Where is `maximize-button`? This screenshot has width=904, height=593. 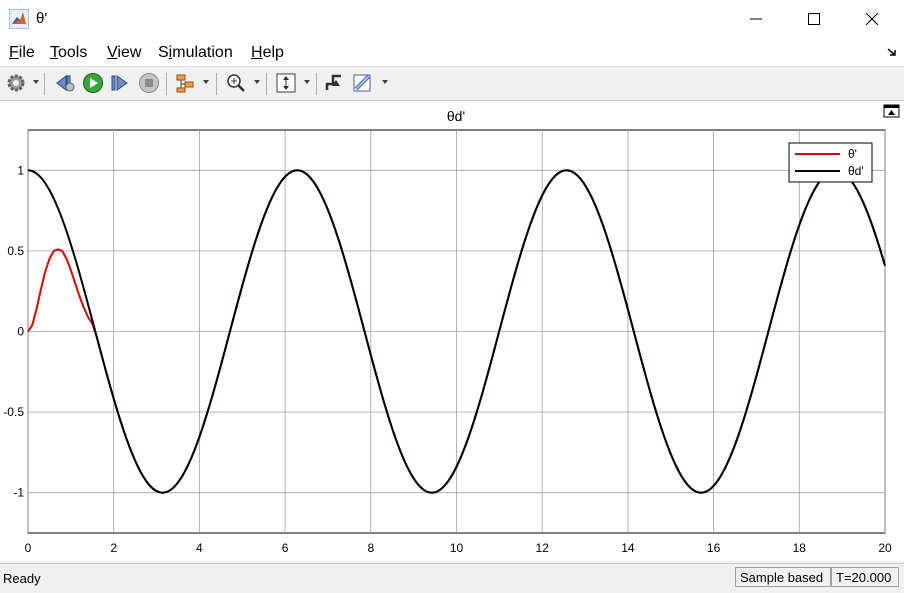
maximize-button is located at coordinates (814, 19).